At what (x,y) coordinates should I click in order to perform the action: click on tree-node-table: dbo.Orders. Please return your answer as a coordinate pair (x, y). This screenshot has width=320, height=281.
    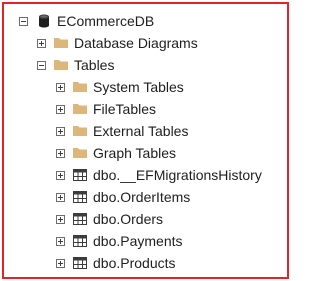
    Looking at the image, I should click on (109, 219).